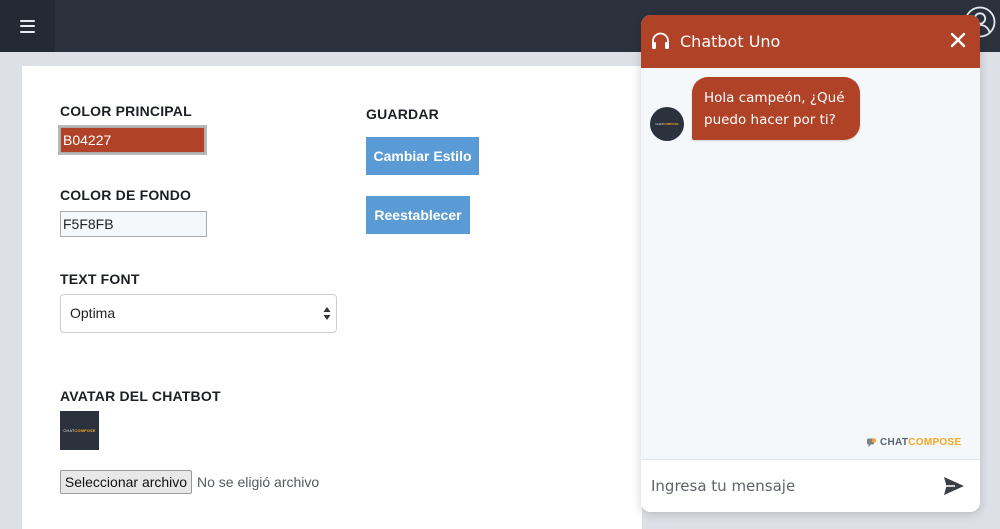  I want to click on brand-part-2: COMPOSE, so click(935, 442).